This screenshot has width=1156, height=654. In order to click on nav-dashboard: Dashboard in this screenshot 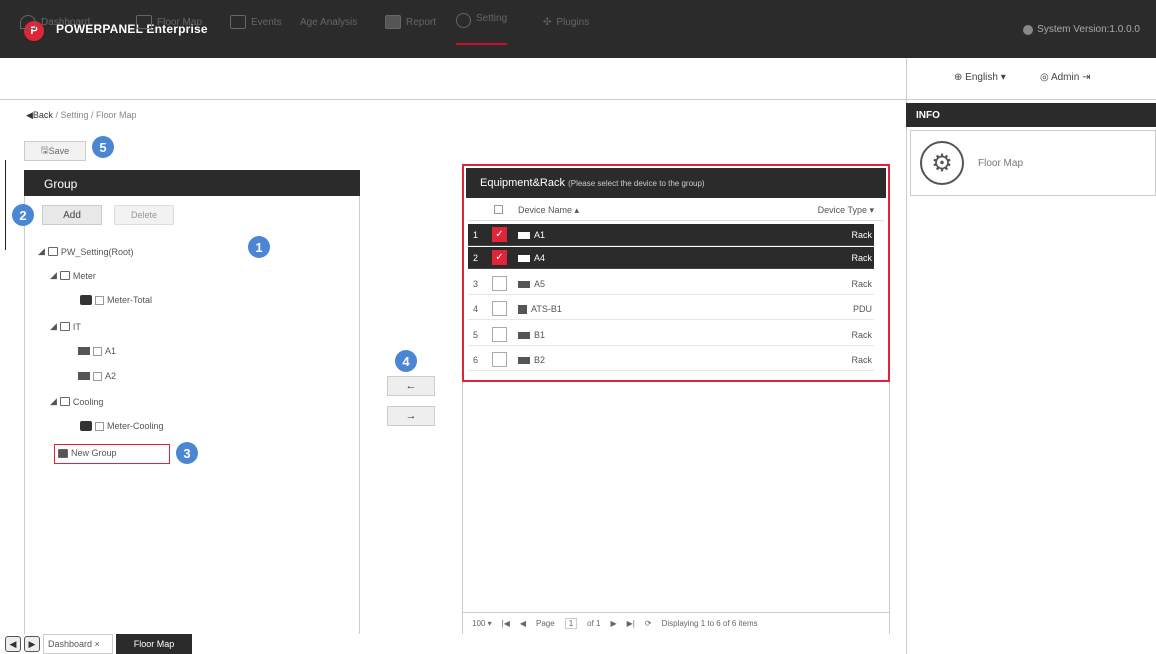, I will do `click(55, 22)`.